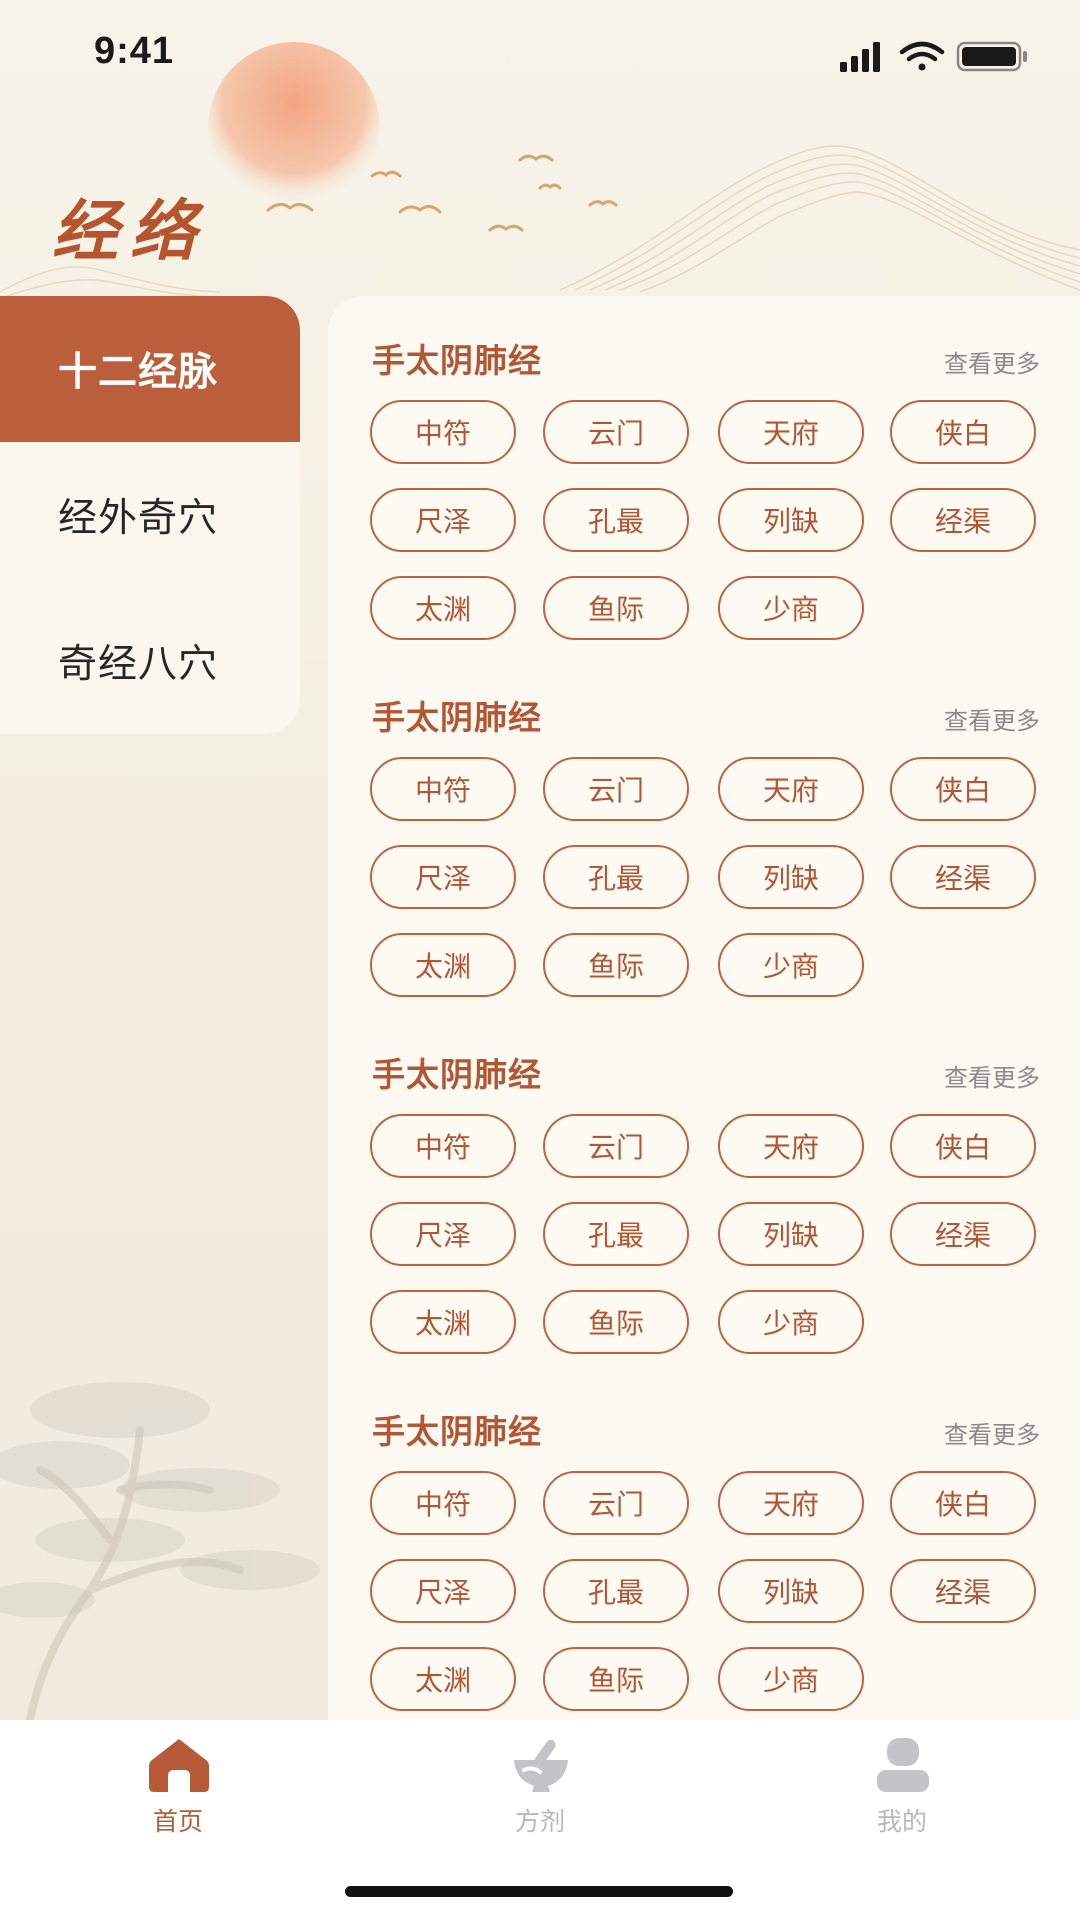 The image size is (1080, 1920). Describe the element at coordinates (130, 231) in the screenshot. I see `page-title: 经络` at that location.